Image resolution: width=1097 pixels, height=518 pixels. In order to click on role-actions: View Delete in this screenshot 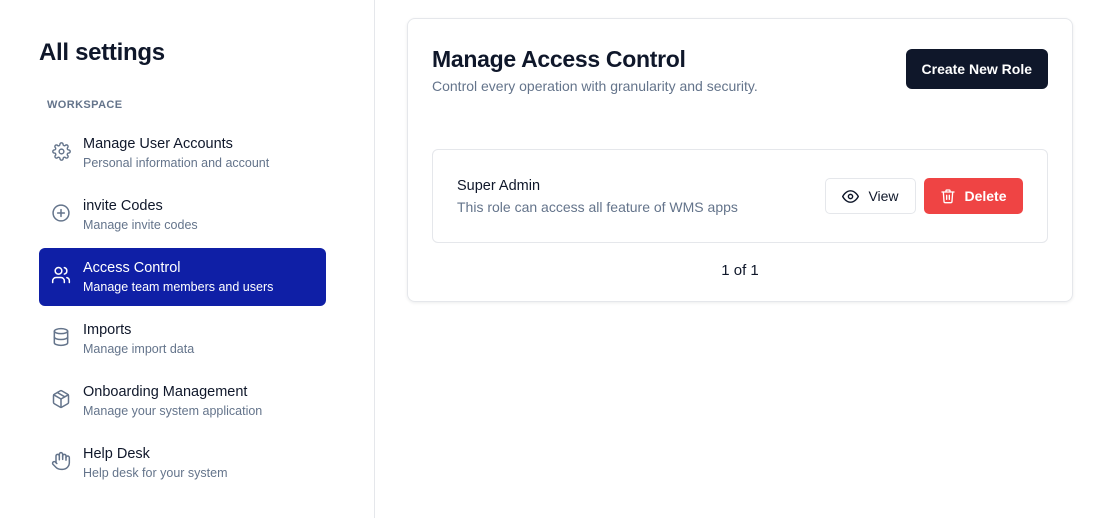, I will do `click(924, 196)`.